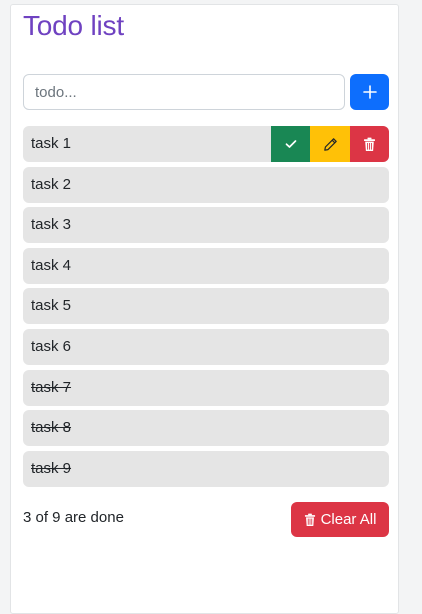  What do you see at coordinates (206, 346) in the screenshot?
I see `list-item: task 6` at bounding box center [206, 346].